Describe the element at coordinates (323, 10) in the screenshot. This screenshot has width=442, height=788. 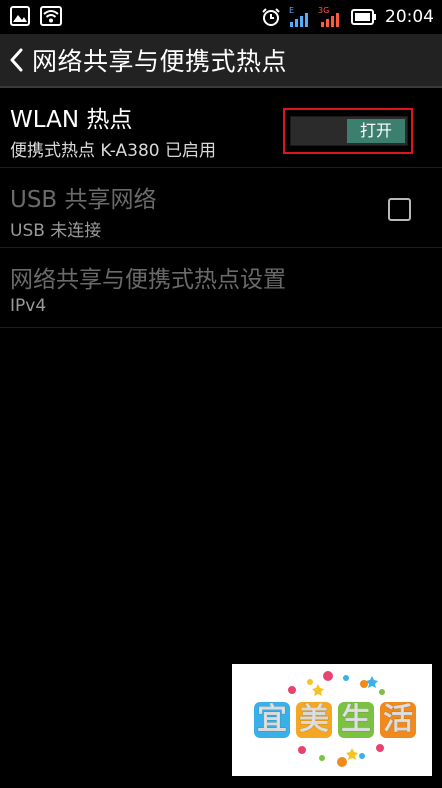
I see `svg-text: 3G` at that location.